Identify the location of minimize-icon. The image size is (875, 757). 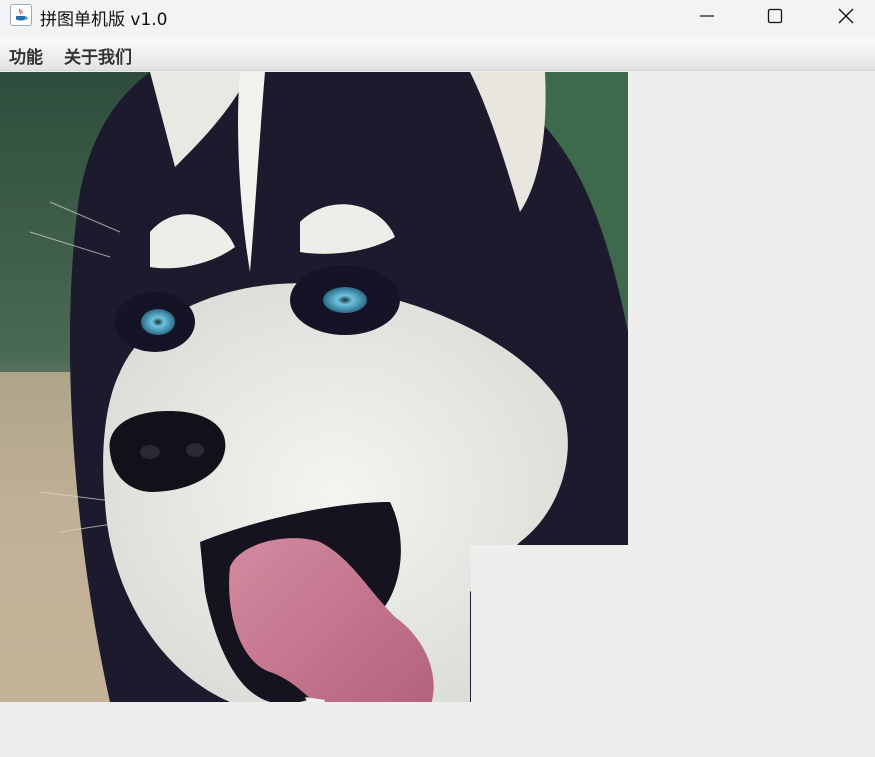
(707, 16).